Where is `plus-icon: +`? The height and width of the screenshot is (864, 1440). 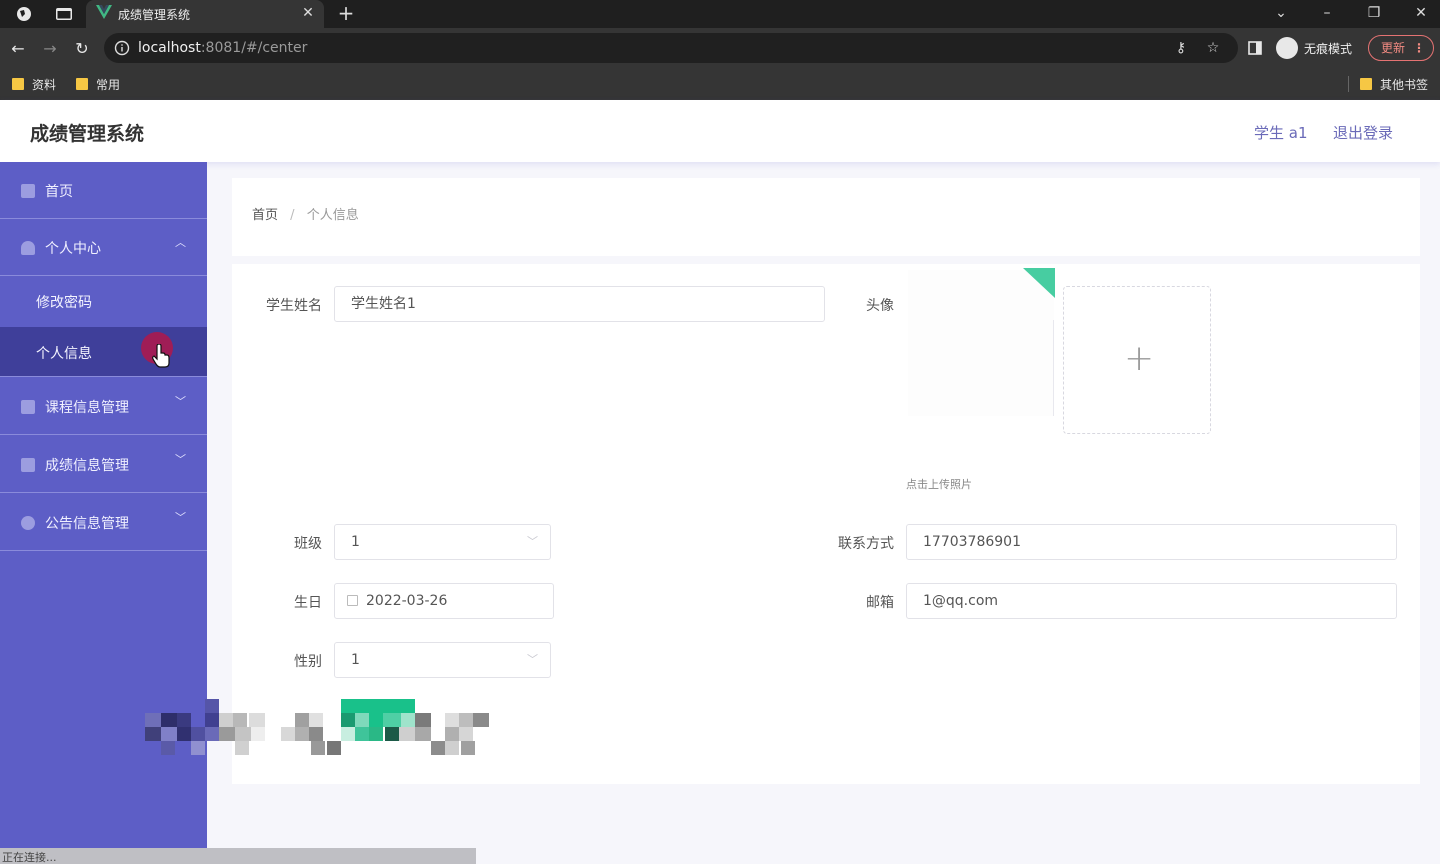 plus-icon: + is located at coordinates (1139, 358).